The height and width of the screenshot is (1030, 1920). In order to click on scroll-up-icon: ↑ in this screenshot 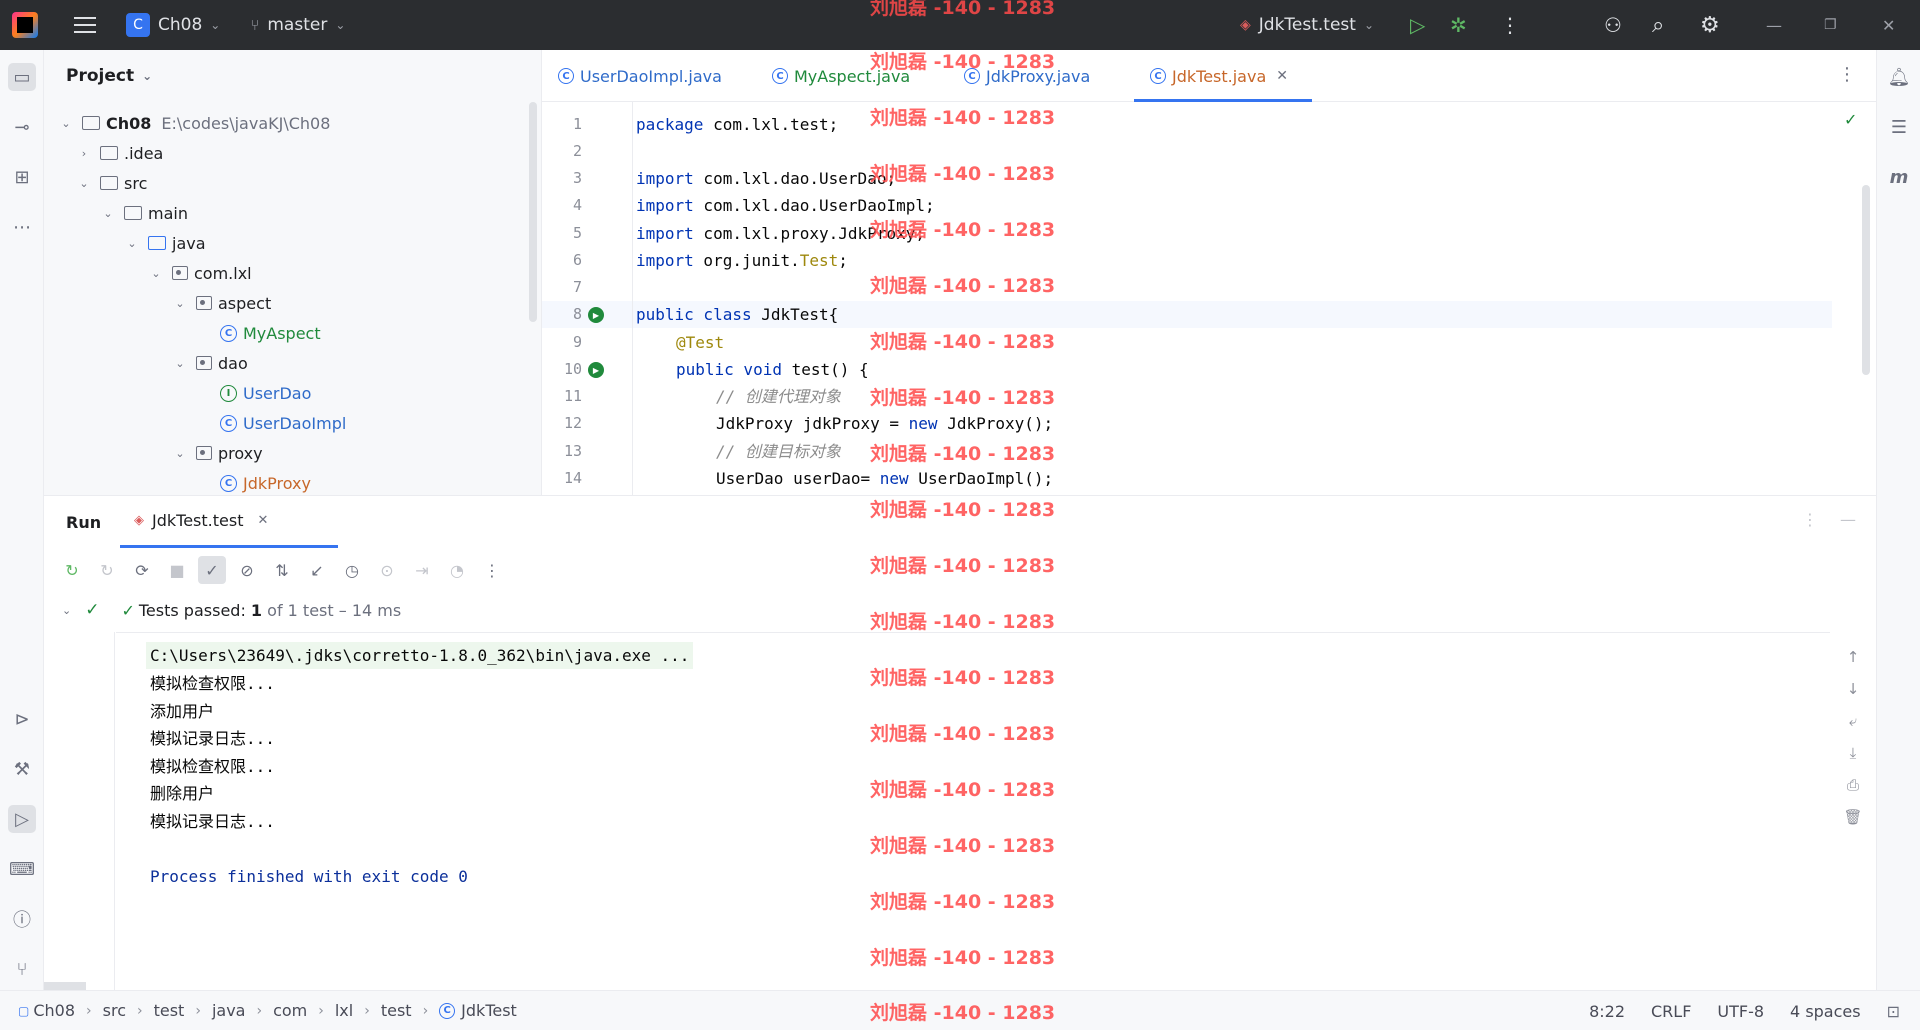, I will do `click(1853, 657)`.